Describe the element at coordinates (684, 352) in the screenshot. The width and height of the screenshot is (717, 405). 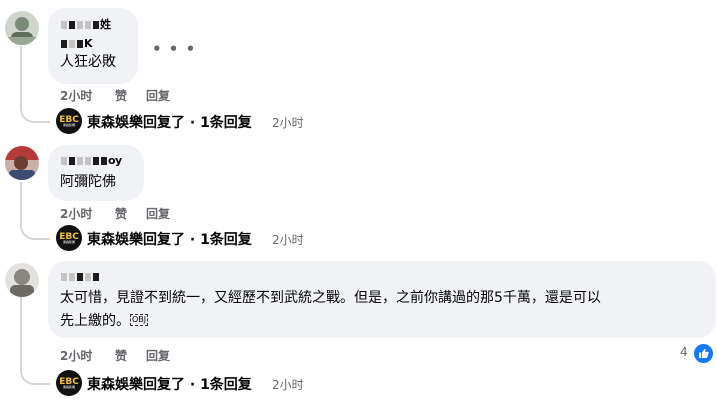
I see `reaction-count: 4` at that location.